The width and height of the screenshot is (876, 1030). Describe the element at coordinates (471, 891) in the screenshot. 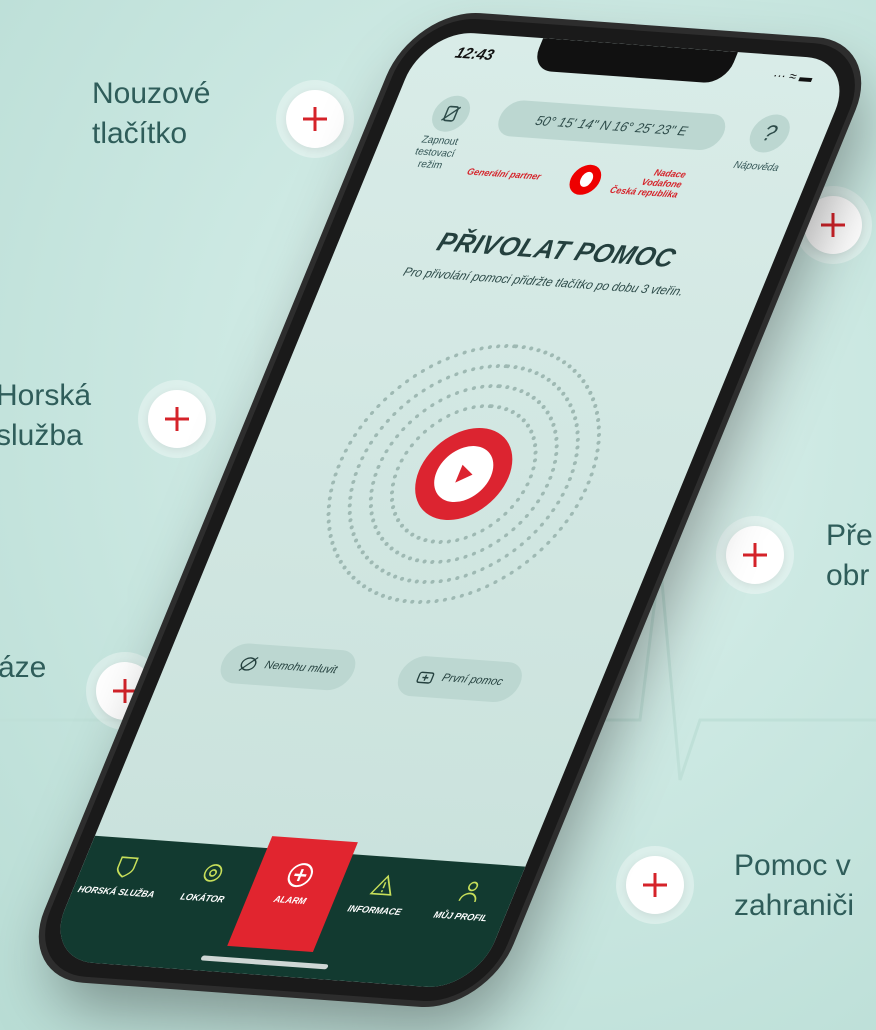

I see `profile-icon` at that location.